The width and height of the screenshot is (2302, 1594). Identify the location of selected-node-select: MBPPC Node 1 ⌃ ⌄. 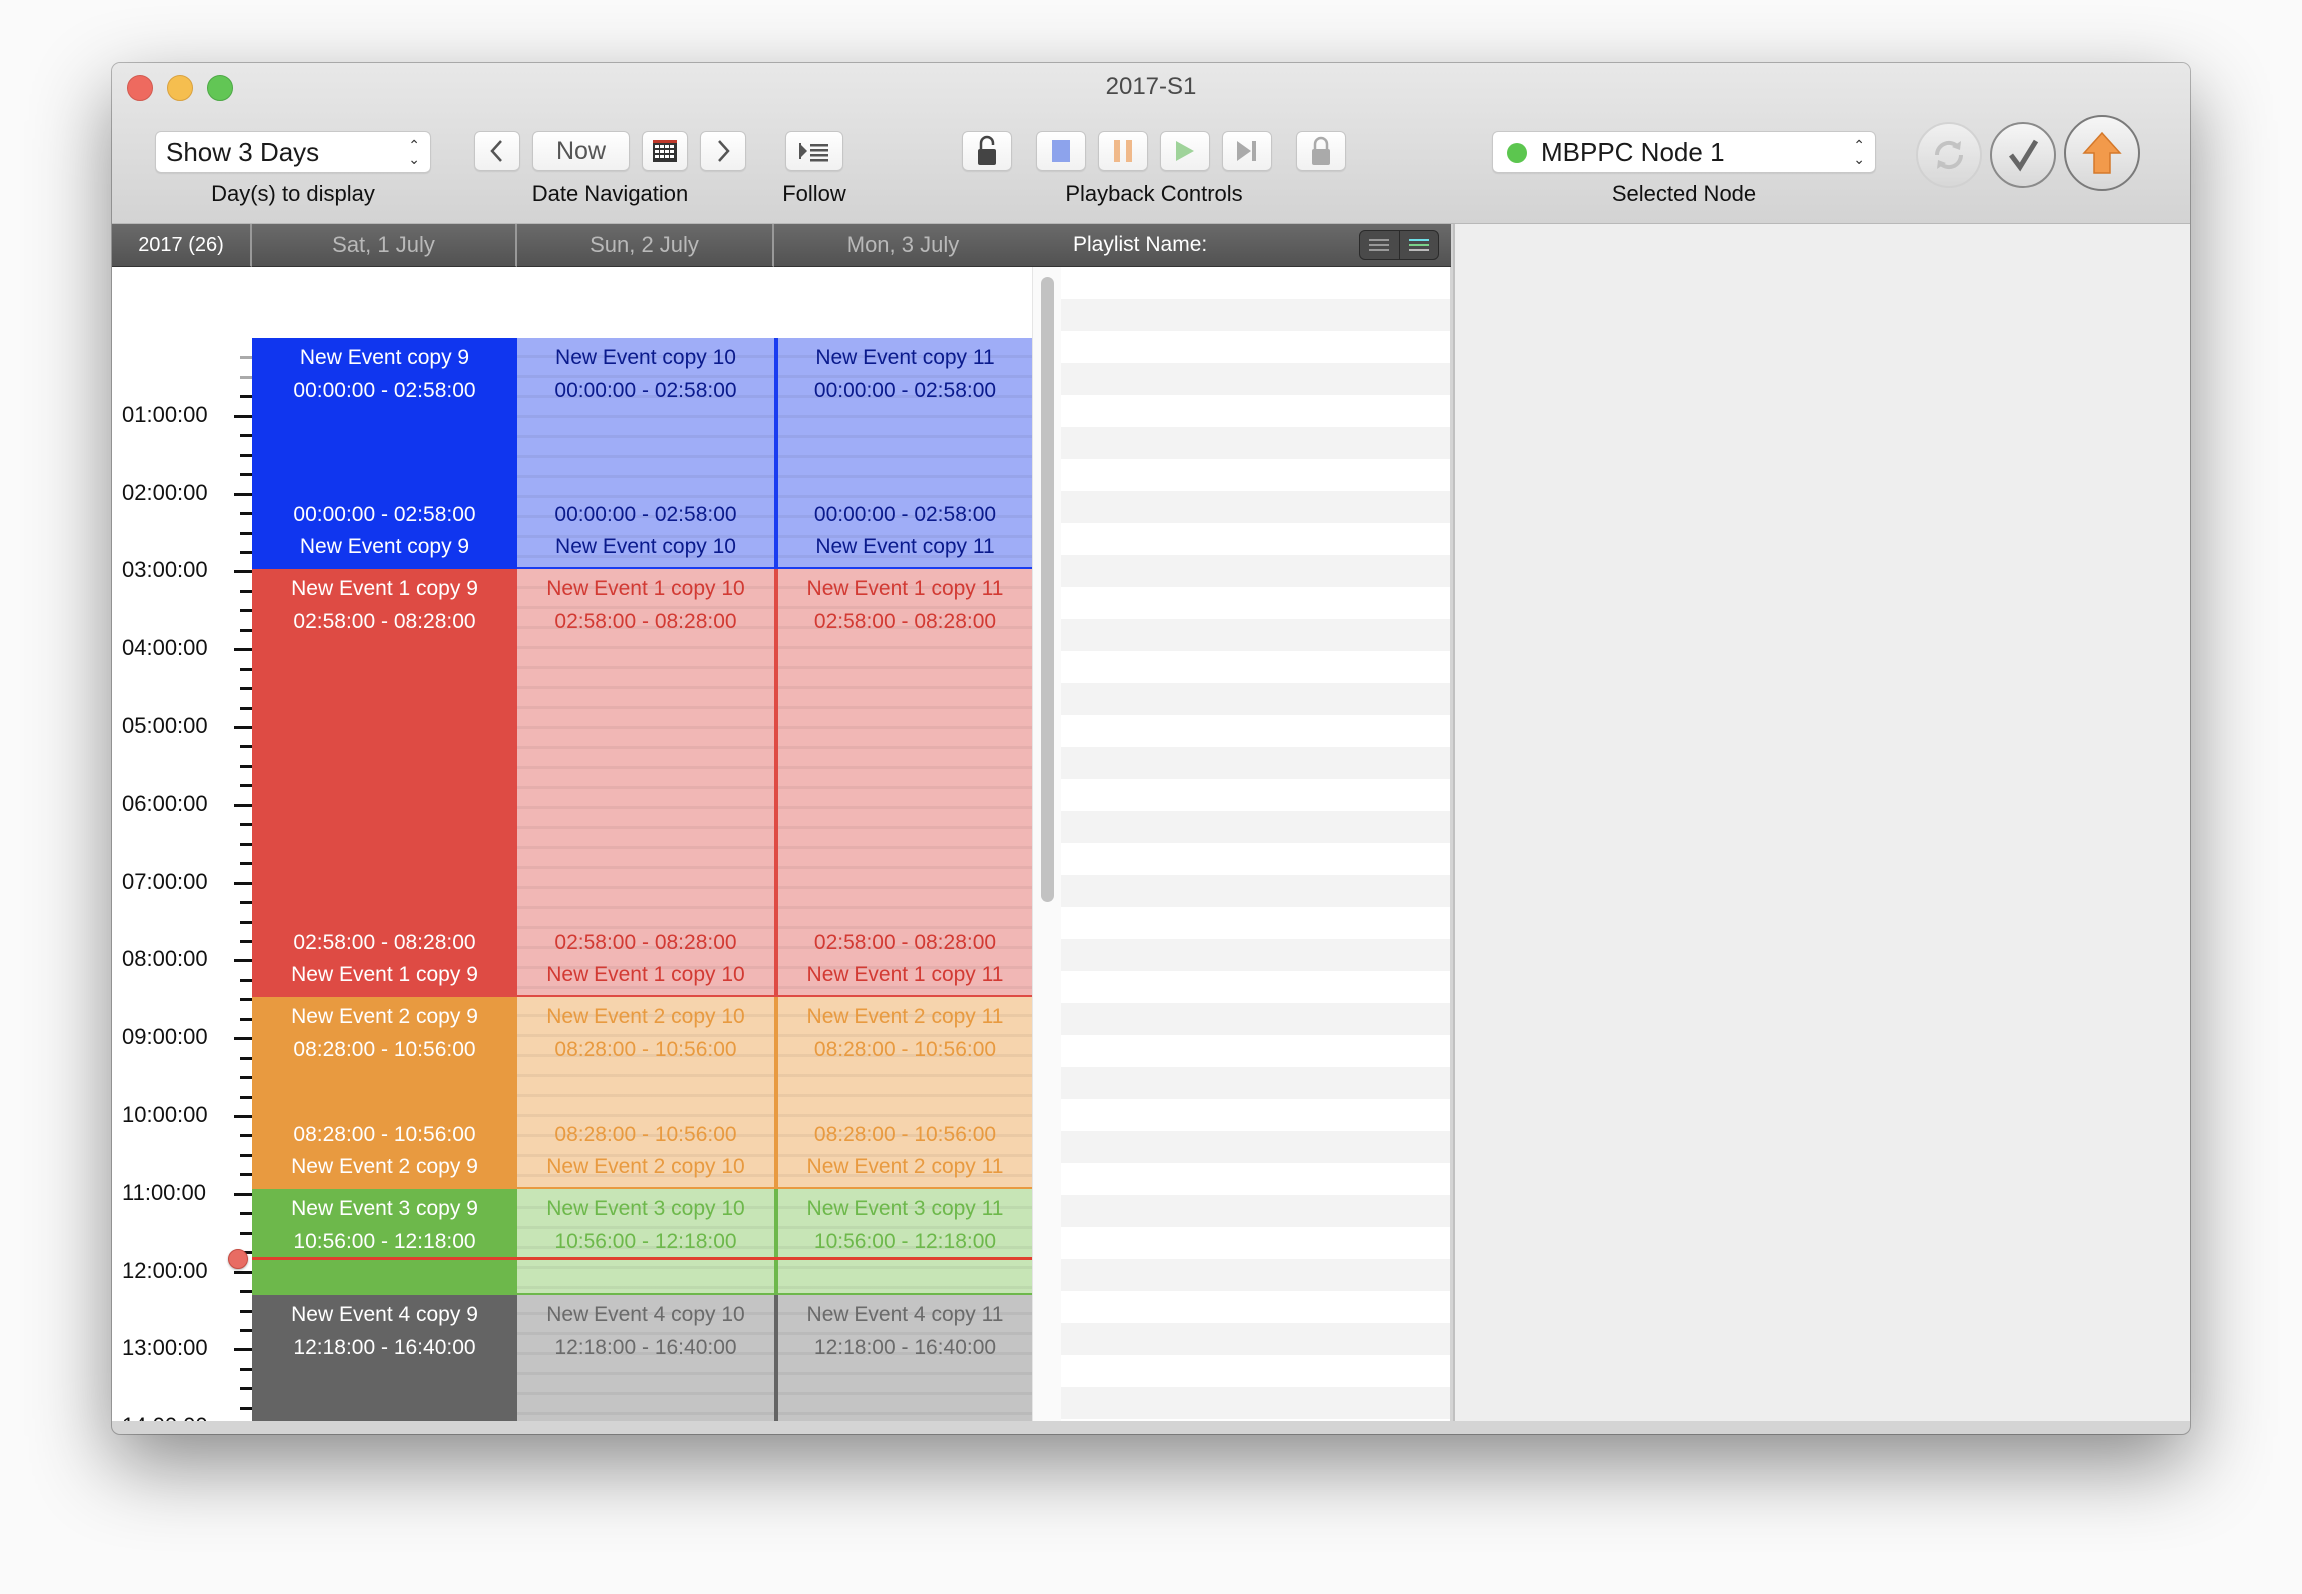
(1684, 152).